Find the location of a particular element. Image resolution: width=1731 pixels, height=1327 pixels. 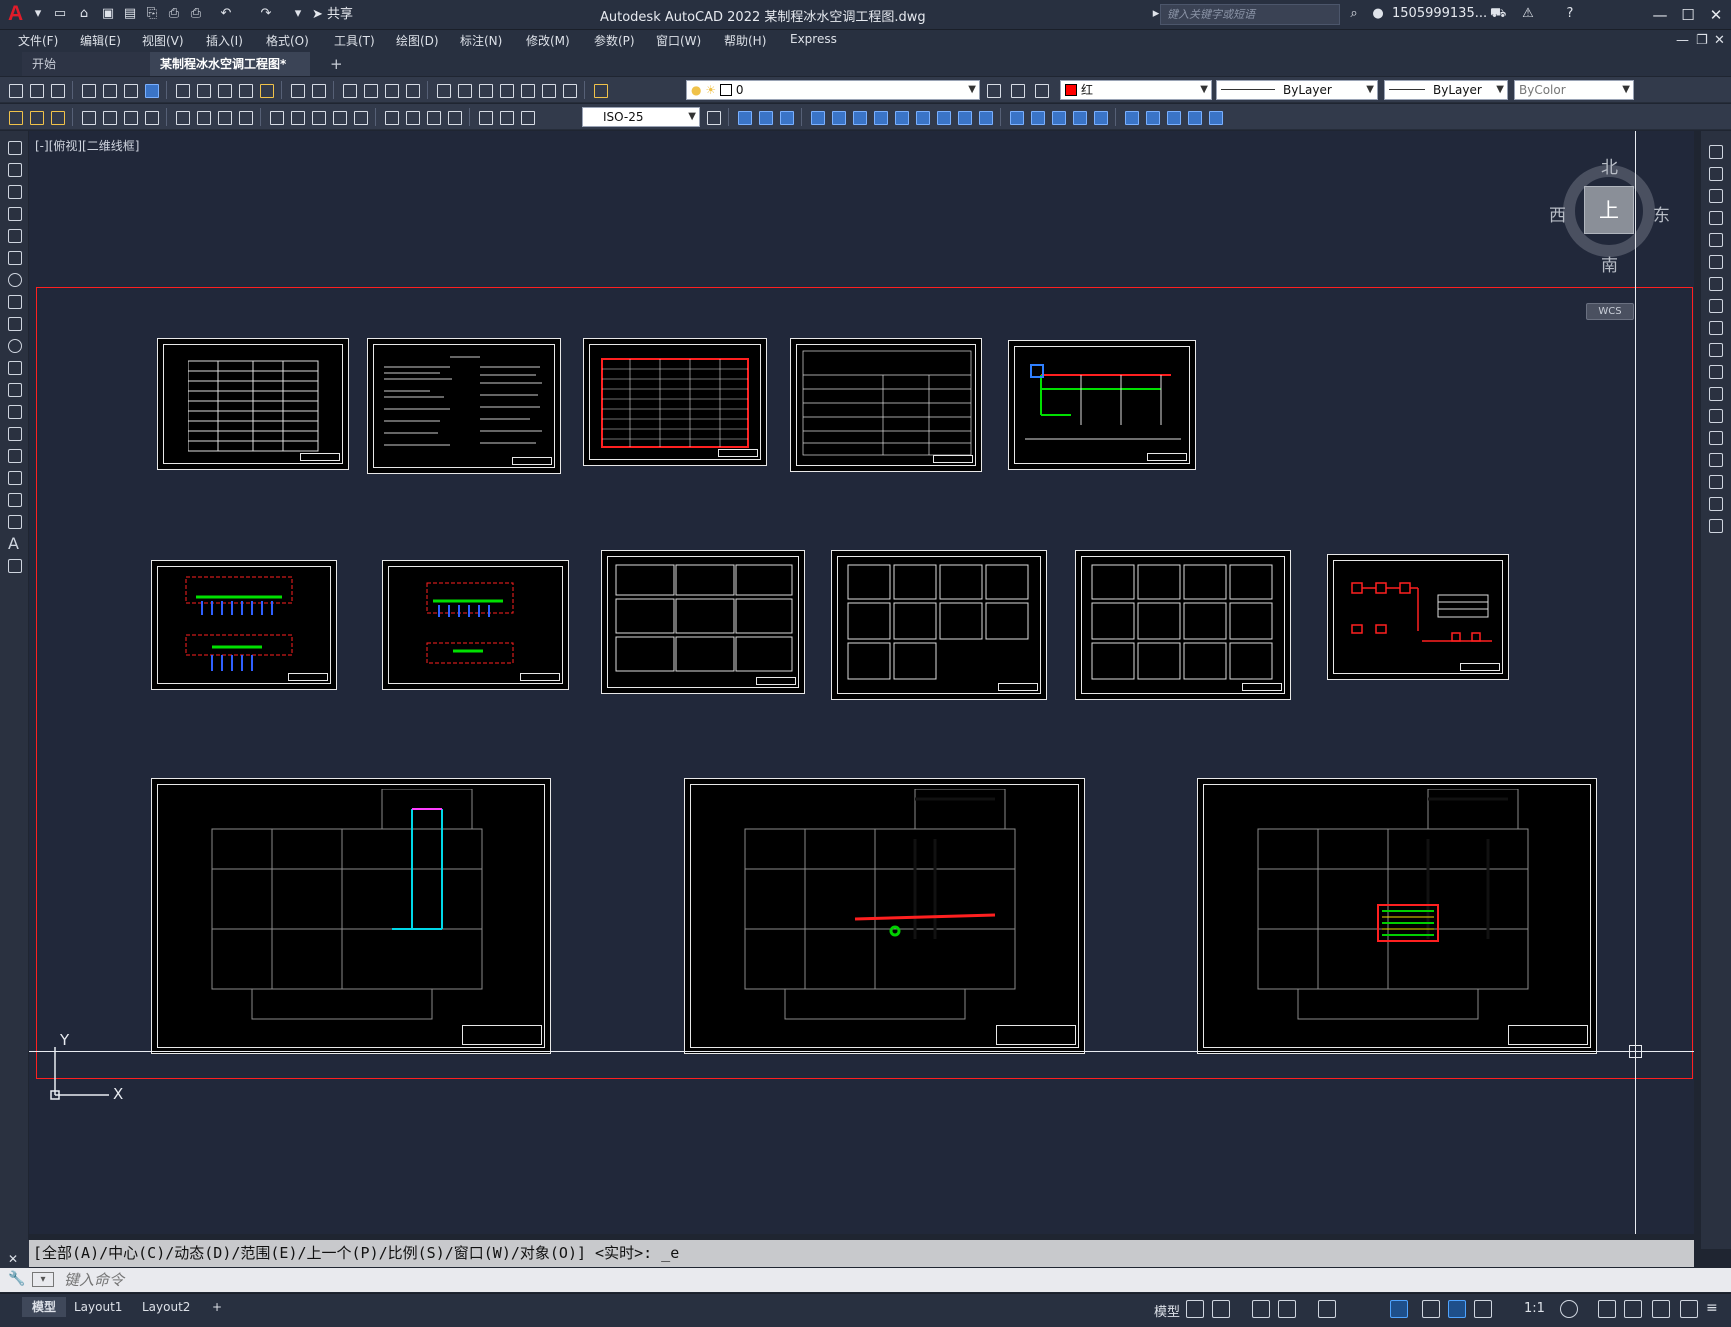

viewport-controls: [-][俯视][二维线框] is located at coordinates (87, 145).